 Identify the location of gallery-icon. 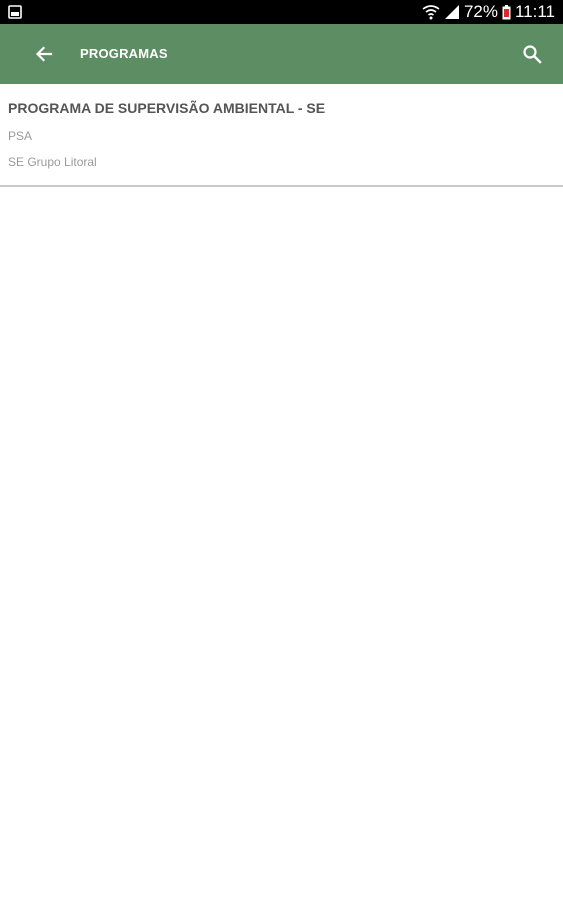
(15, 12).